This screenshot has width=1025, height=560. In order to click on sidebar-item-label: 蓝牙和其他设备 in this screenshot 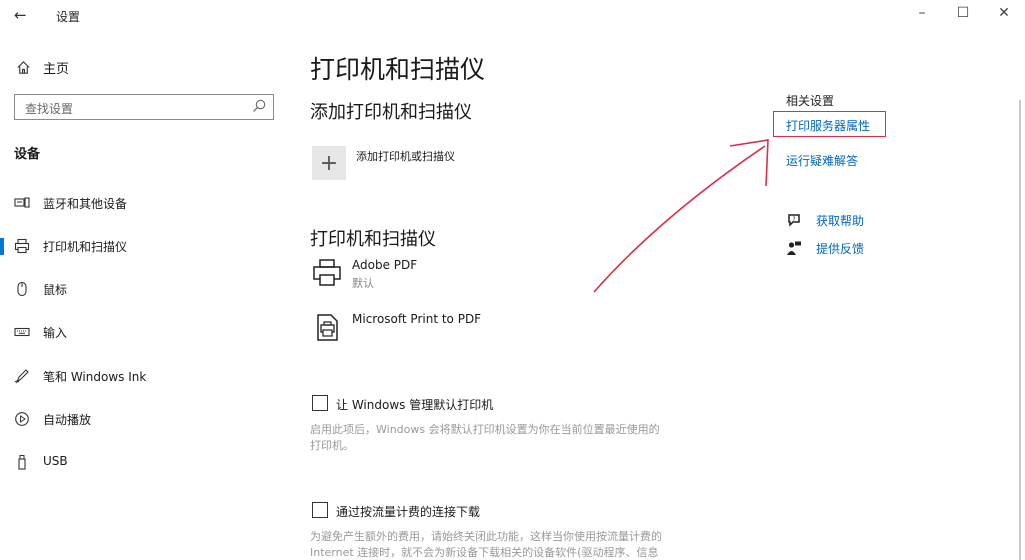, I will do `click(85, 204)`.